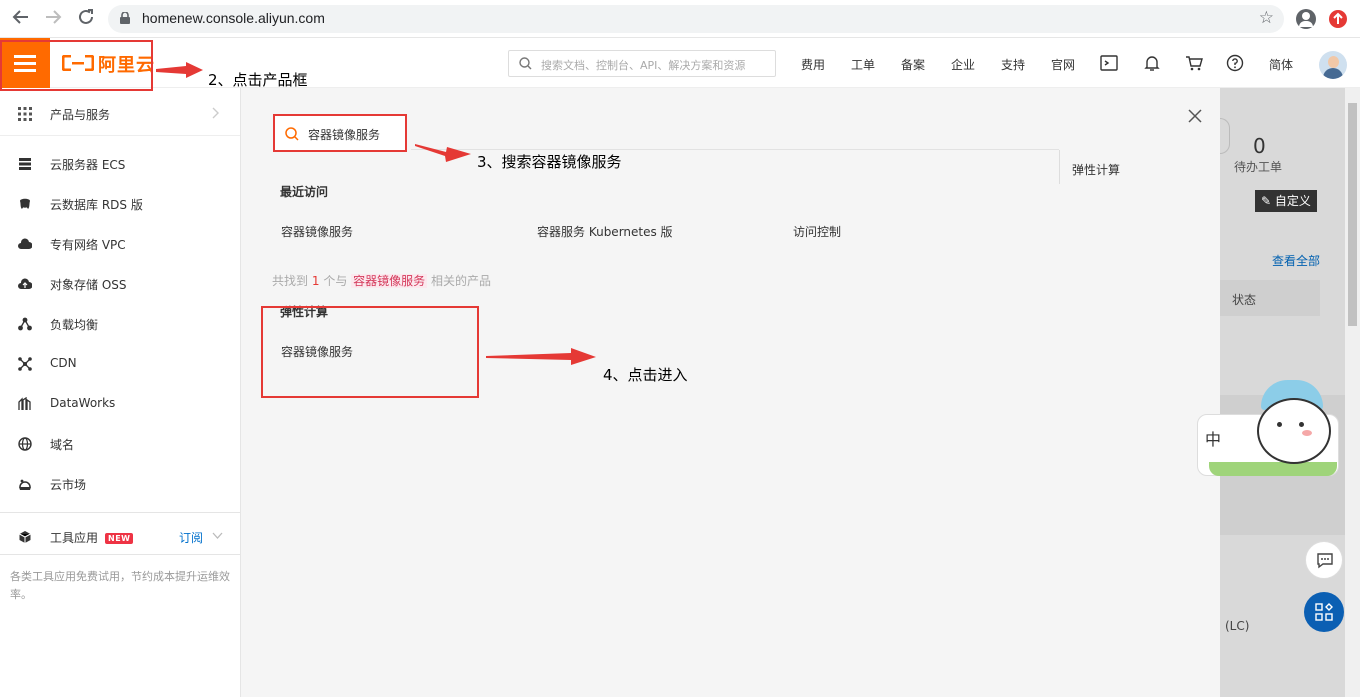  Describe the element at coordinates (549, 162) in the screenshot. I see `annotation-step3: 3、搜索容器镜像服务` at that location.